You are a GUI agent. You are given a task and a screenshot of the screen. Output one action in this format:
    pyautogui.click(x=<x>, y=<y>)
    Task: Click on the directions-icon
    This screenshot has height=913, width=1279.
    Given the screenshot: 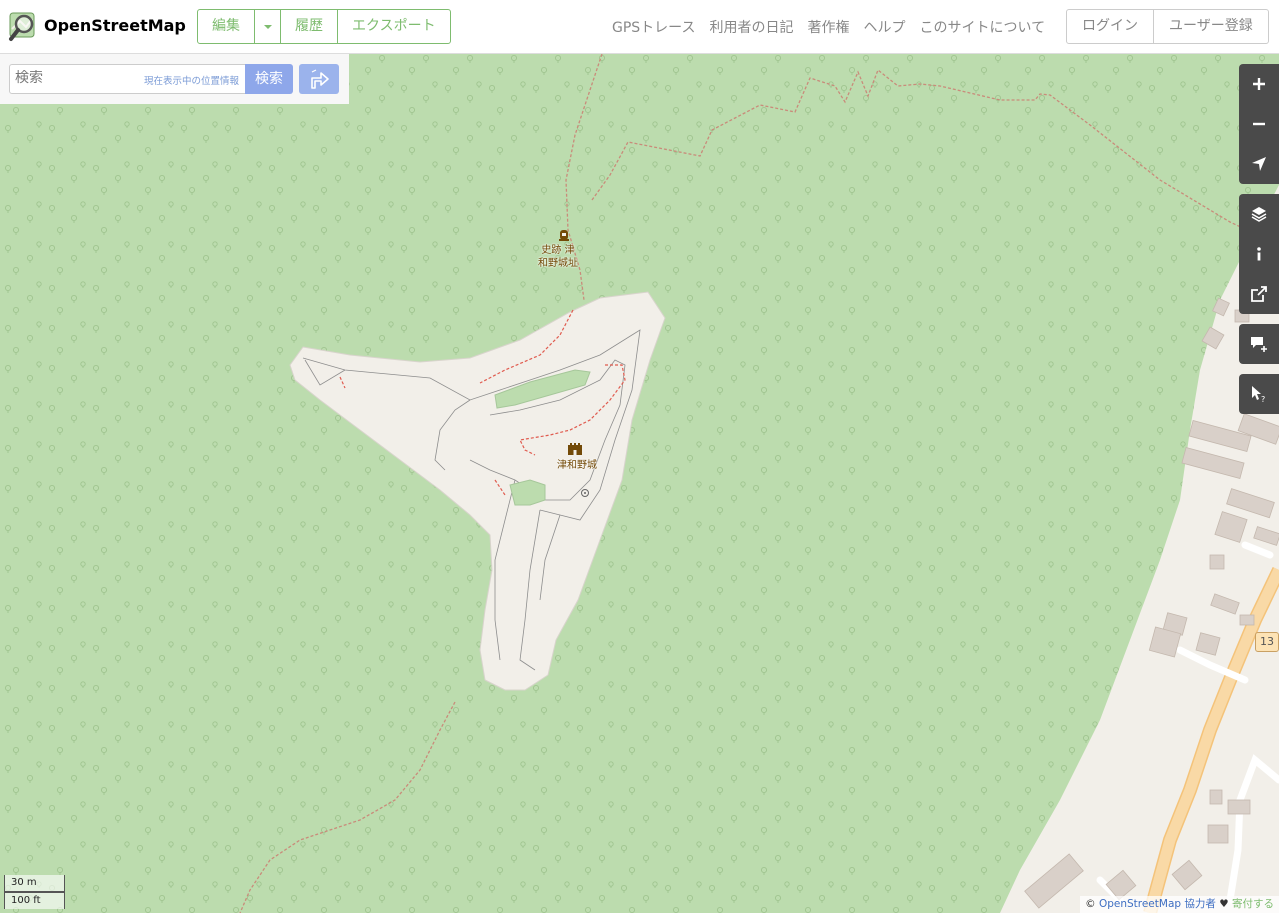 What is the action you would take?
    pyautogui.click(x=320, y=79)
    